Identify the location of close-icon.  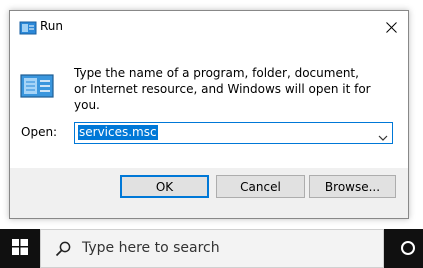
(391, 27).